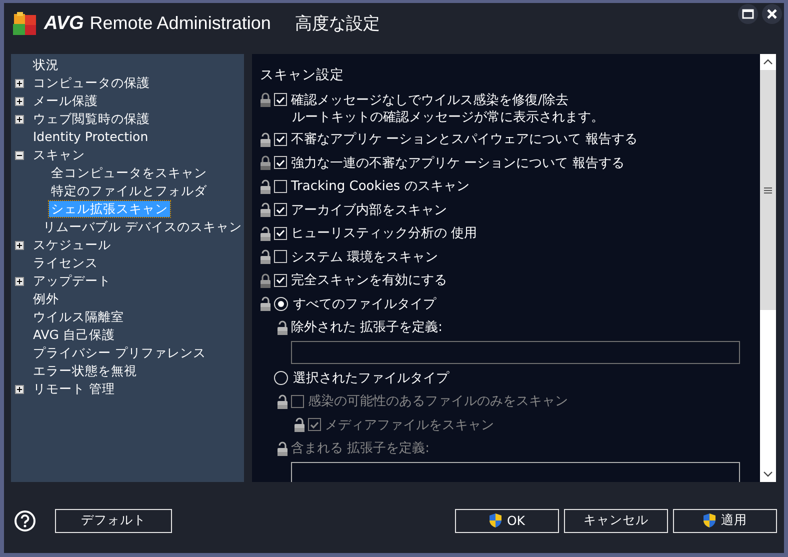  I want to click on text-field, so click(515, 352).